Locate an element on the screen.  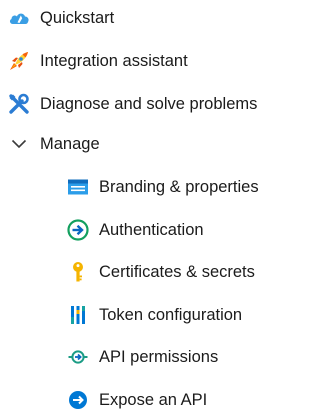
nav-item-certificates: Certificates & secrets is located at coordinates (134, 272).